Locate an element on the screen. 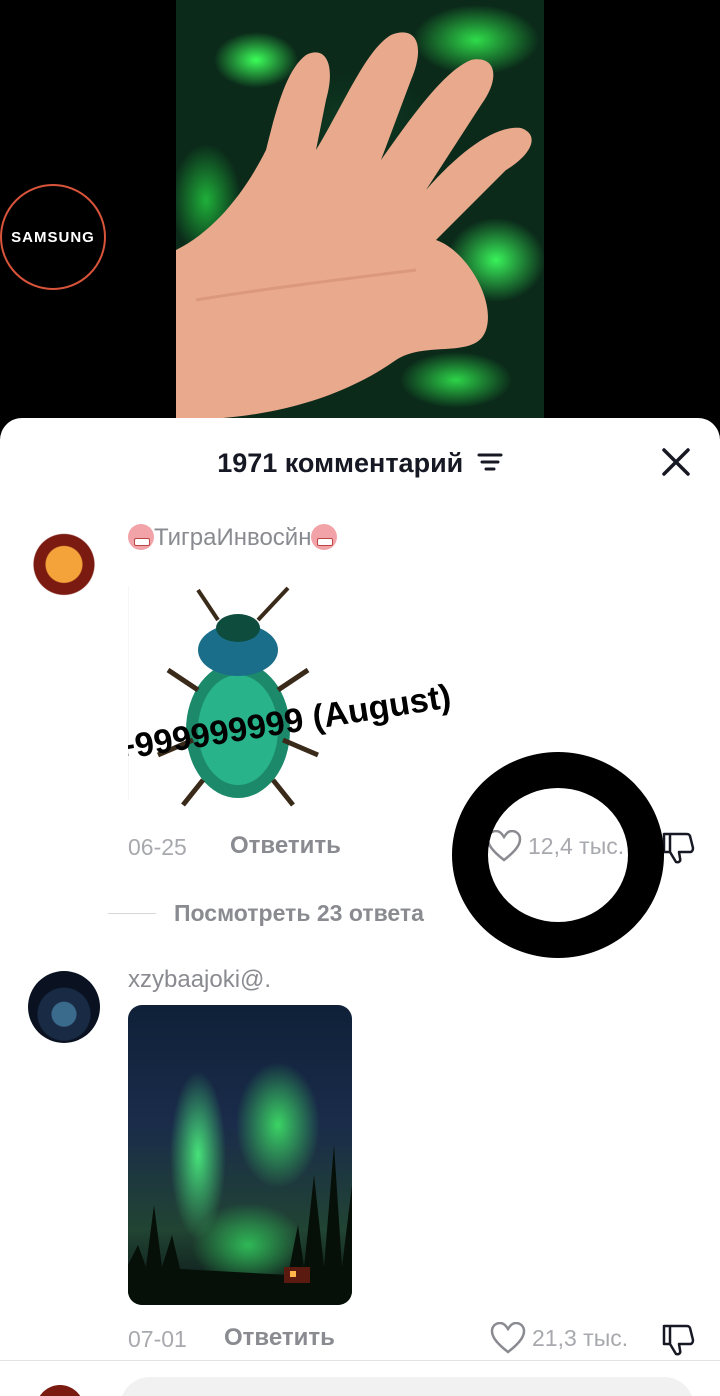 The height and width of the screenshot is (1396, 720). comment-input-bar is located at coordinates (360, 1378).